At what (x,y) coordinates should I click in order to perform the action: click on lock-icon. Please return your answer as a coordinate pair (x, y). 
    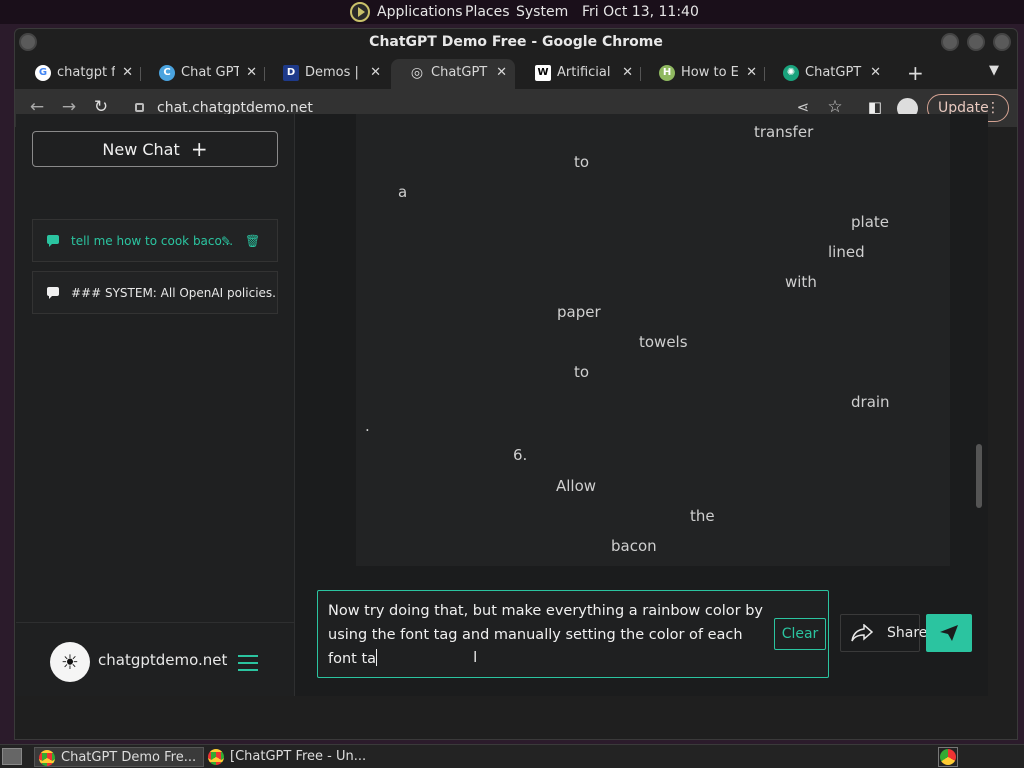
    Looking at the image, I should click on (139, 107).